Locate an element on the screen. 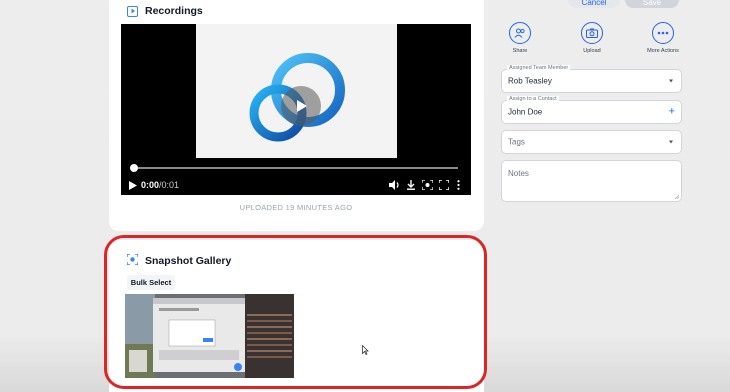  scrub-handle is located at coordinates (134, 168).